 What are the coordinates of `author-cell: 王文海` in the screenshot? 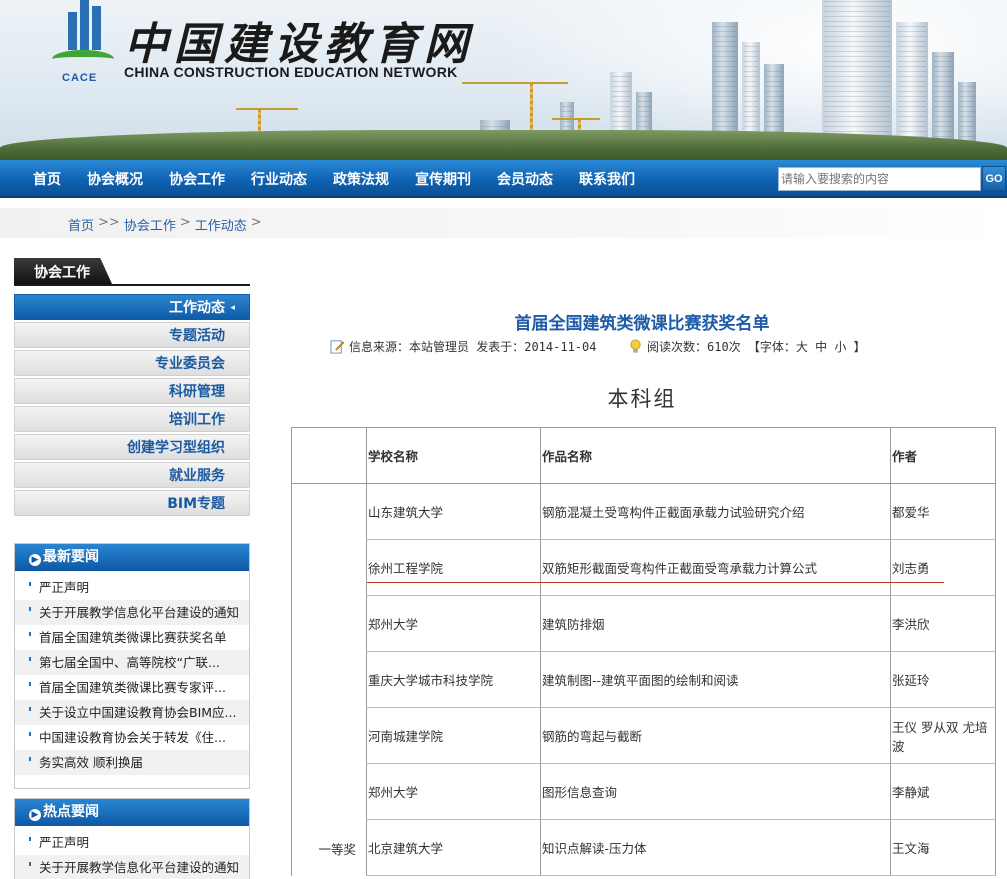 It's located at (943, 847).